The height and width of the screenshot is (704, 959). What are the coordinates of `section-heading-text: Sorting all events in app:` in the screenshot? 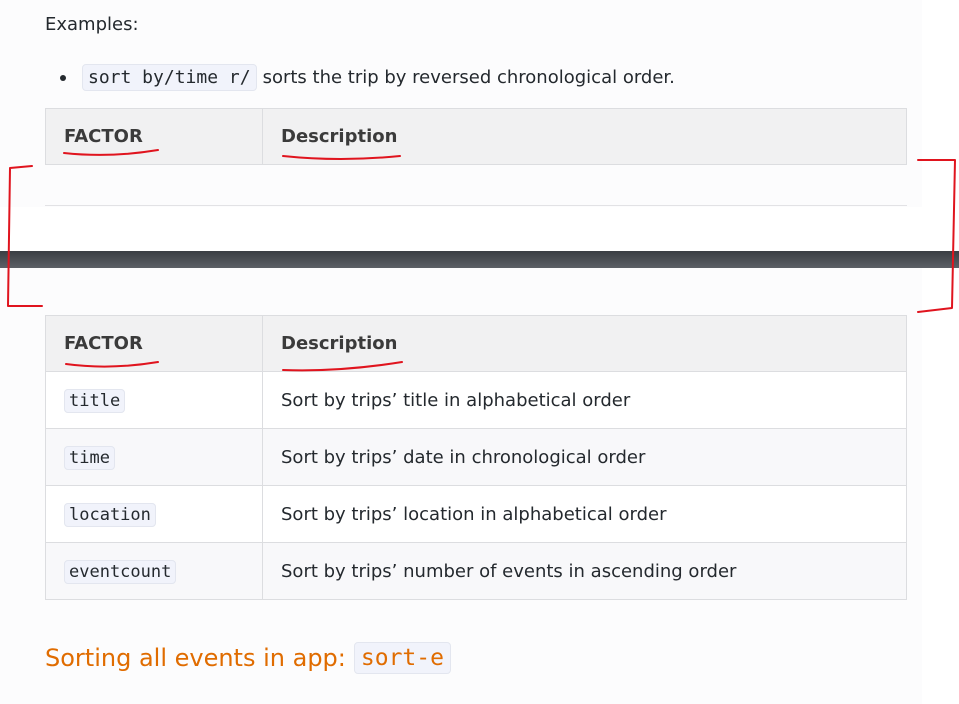 It's located at (195, 658).